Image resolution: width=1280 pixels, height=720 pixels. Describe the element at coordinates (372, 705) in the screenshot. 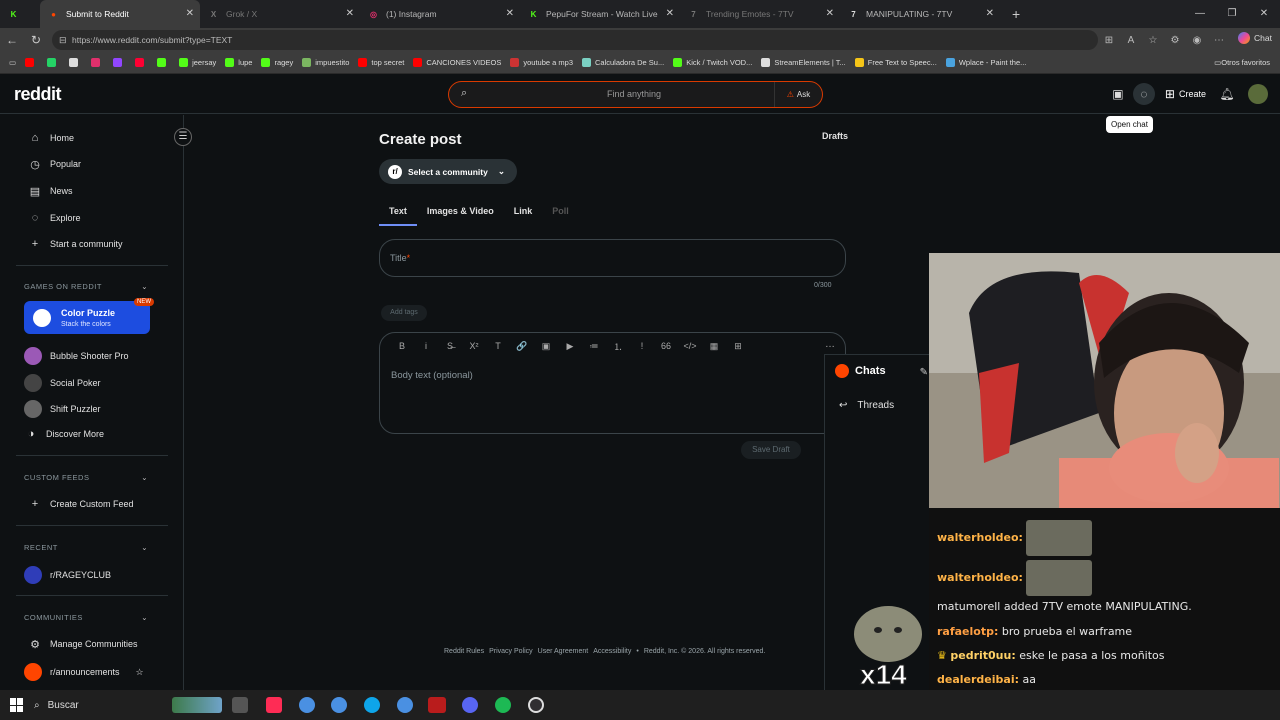

I see `edge-icon` at that location.